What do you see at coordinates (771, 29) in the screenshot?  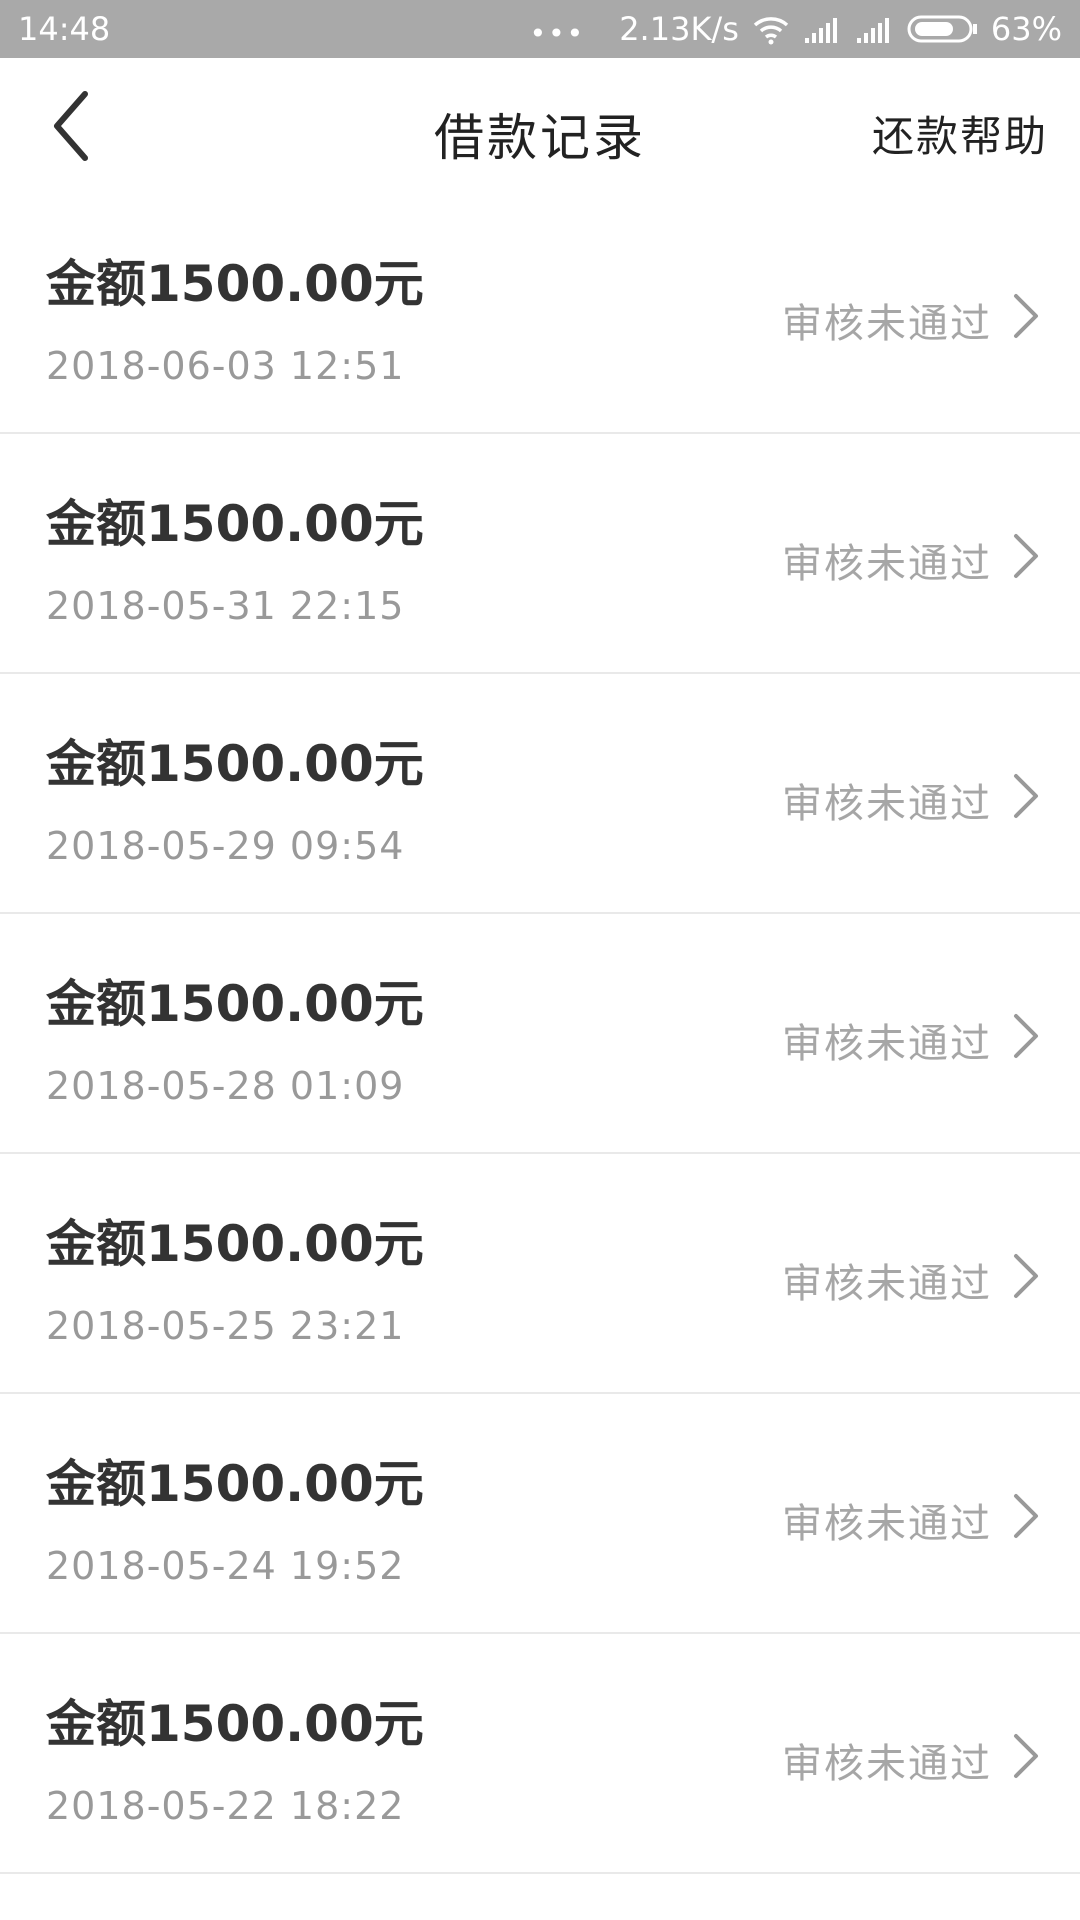 I see `wifi-icon` at bounding box center [771, 29].